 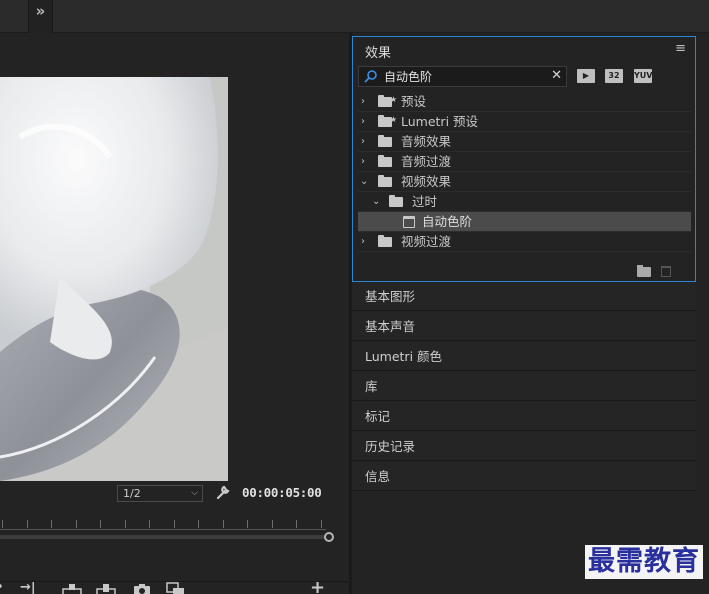 What do you see at coordinates (174, 587) in the screenshot?
I see `bottom-panel-edge` at bounding box center [174, 587].